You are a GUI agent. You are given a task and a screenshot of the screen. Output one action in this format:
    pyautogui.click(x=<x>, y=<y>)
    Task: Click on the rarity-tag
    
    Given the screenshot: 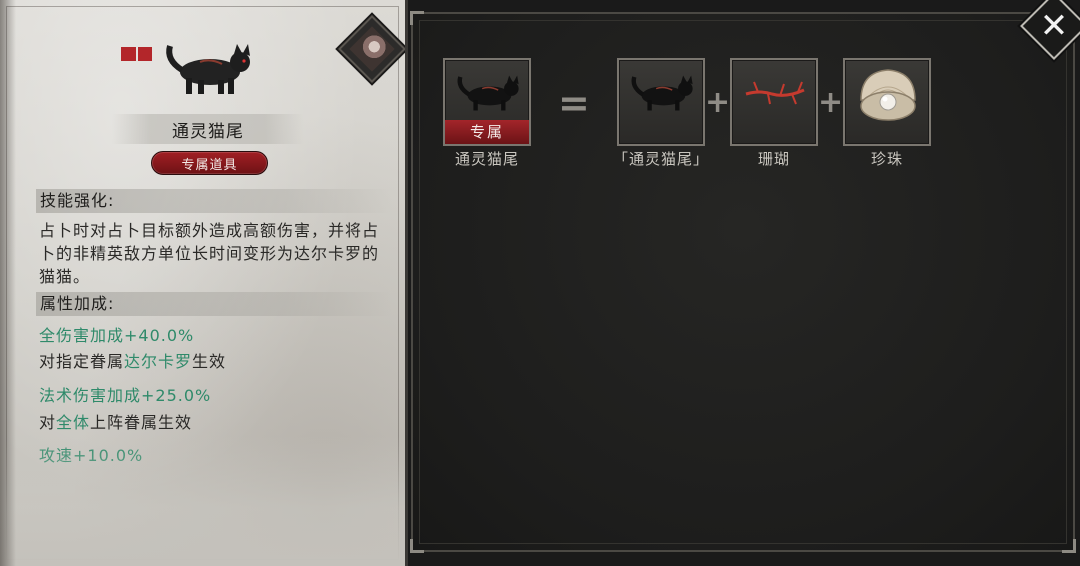 What is the action you would take?
    pyautogui.click(x=136, y=54)
    